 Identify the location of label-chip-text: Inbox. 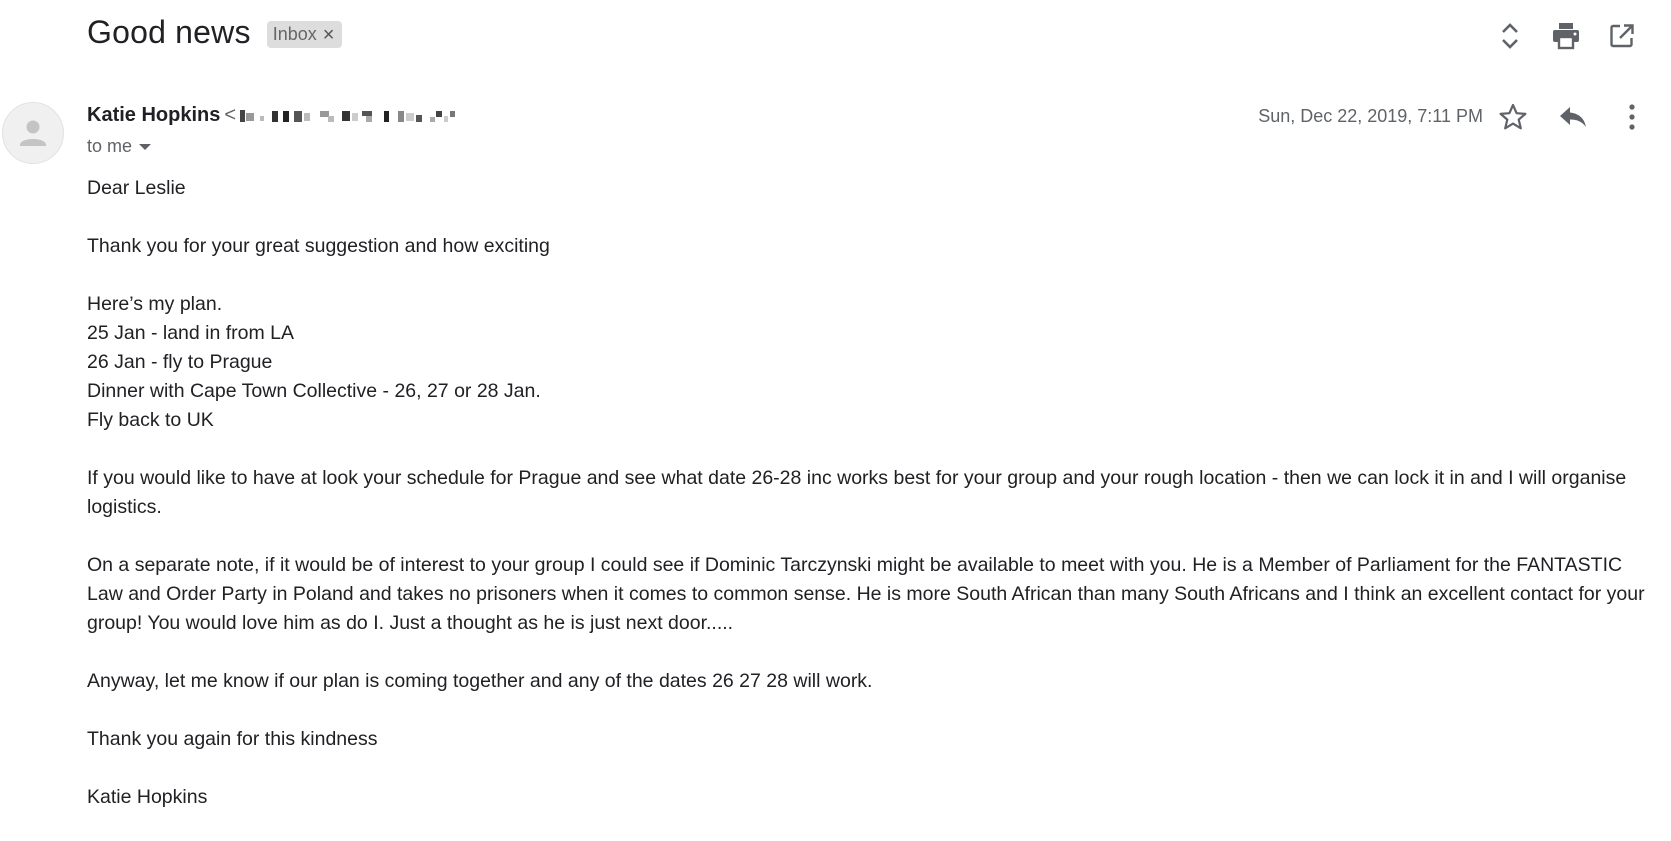
(294, 34).